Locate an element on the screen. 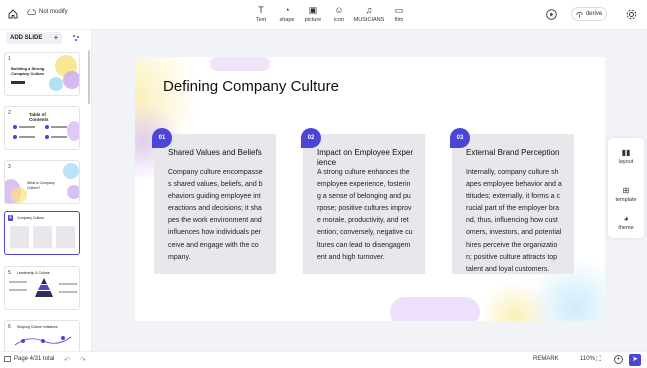 The height and width of the screenshot is (368, 647). template-button: ⊞ template is located at coordinates (626, 194).